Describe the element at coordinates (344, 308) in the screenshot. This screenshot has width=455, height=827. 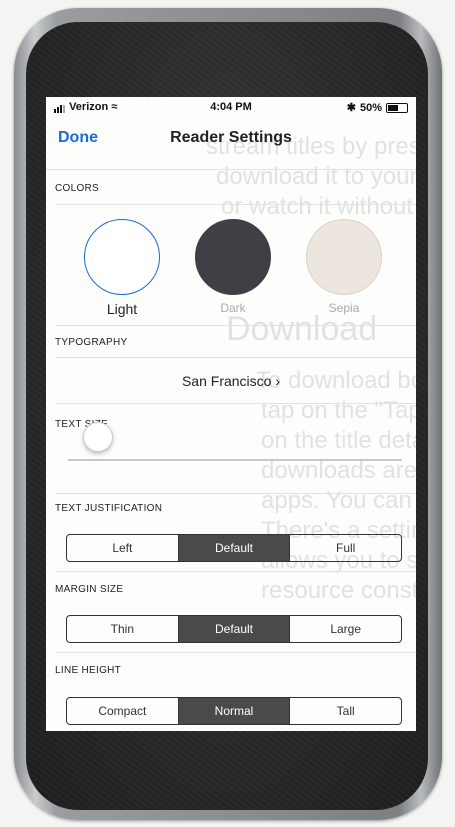
I see `theme-sepia-label: Sepia` at that location.